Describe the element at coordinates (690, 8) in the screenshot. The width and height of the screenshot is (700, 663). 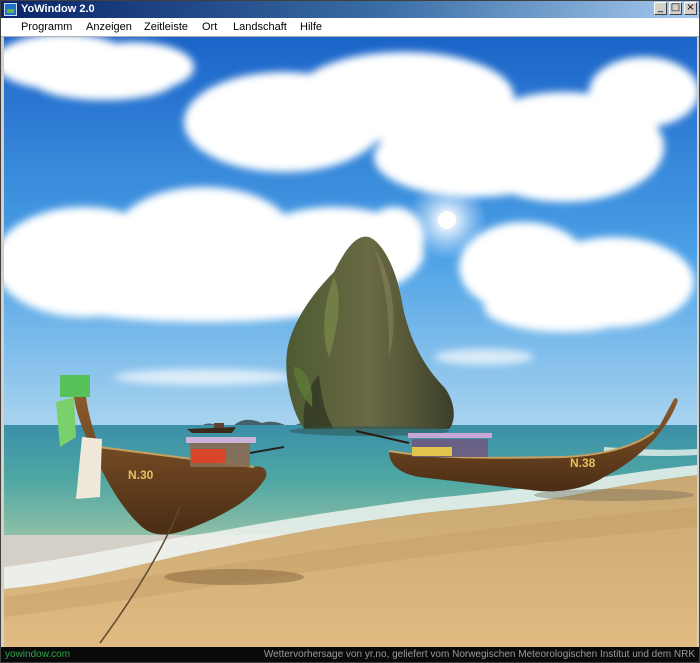
I see `close-button: ×` at that location.